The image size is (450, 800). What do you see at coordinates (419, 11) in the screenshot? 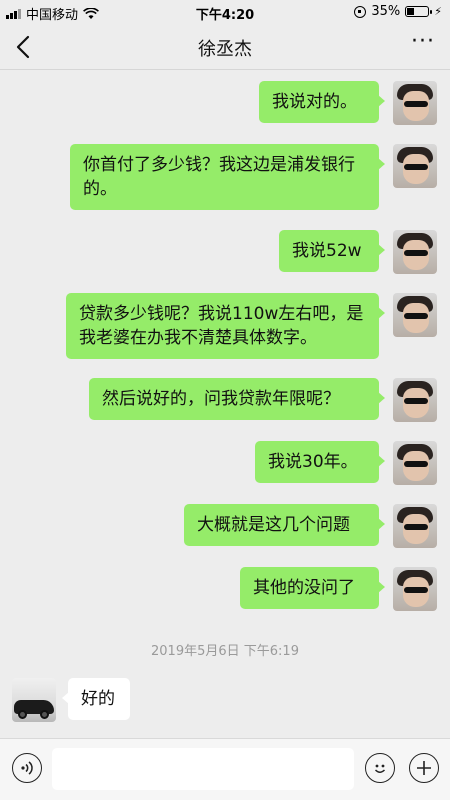
I see `battery-icon` at bounding box center [419, 11].